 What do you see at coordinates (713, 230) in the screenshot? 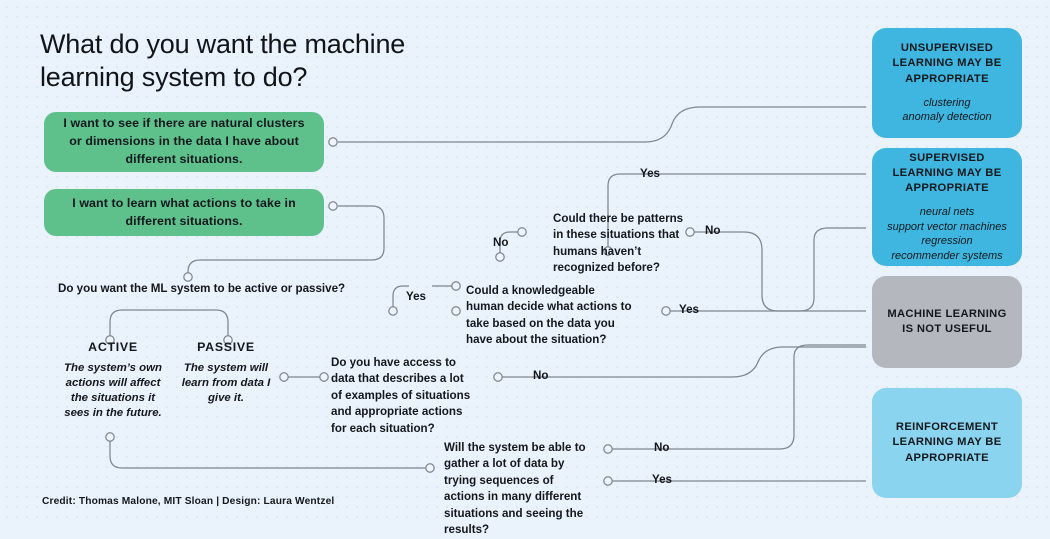
I see `edge-label-patterns-no-right: No` at bounding box center [713, 230].